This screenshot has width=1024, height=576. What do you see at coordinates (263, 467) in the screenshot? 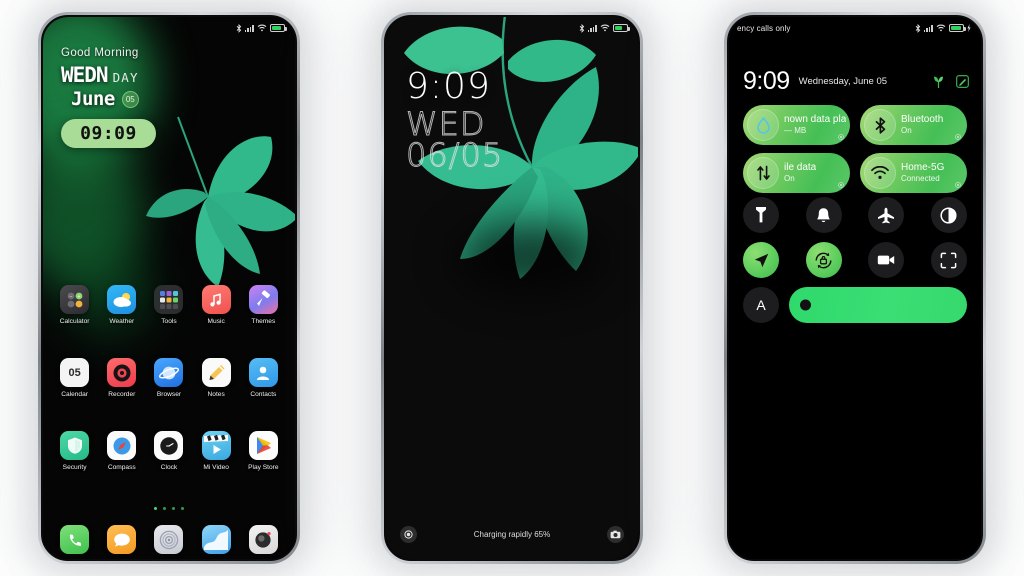
I see `app-label: Play Store` at bounding box center [263, 467].